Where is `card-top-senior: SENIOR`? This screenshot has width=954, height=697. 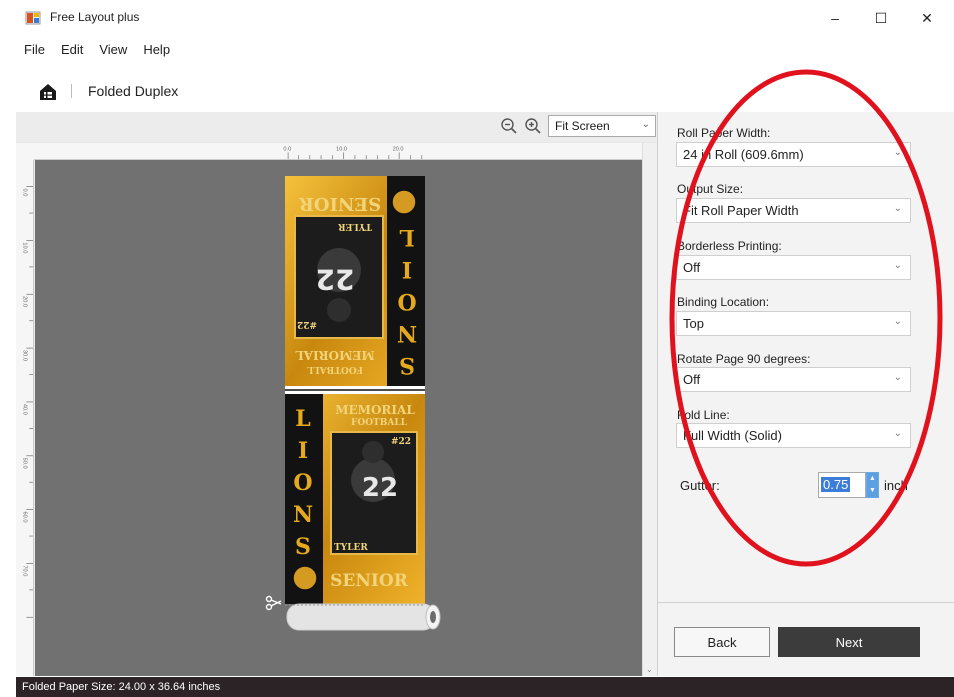 card-top-senior: SENIOR is located at coordinates (339, 203).